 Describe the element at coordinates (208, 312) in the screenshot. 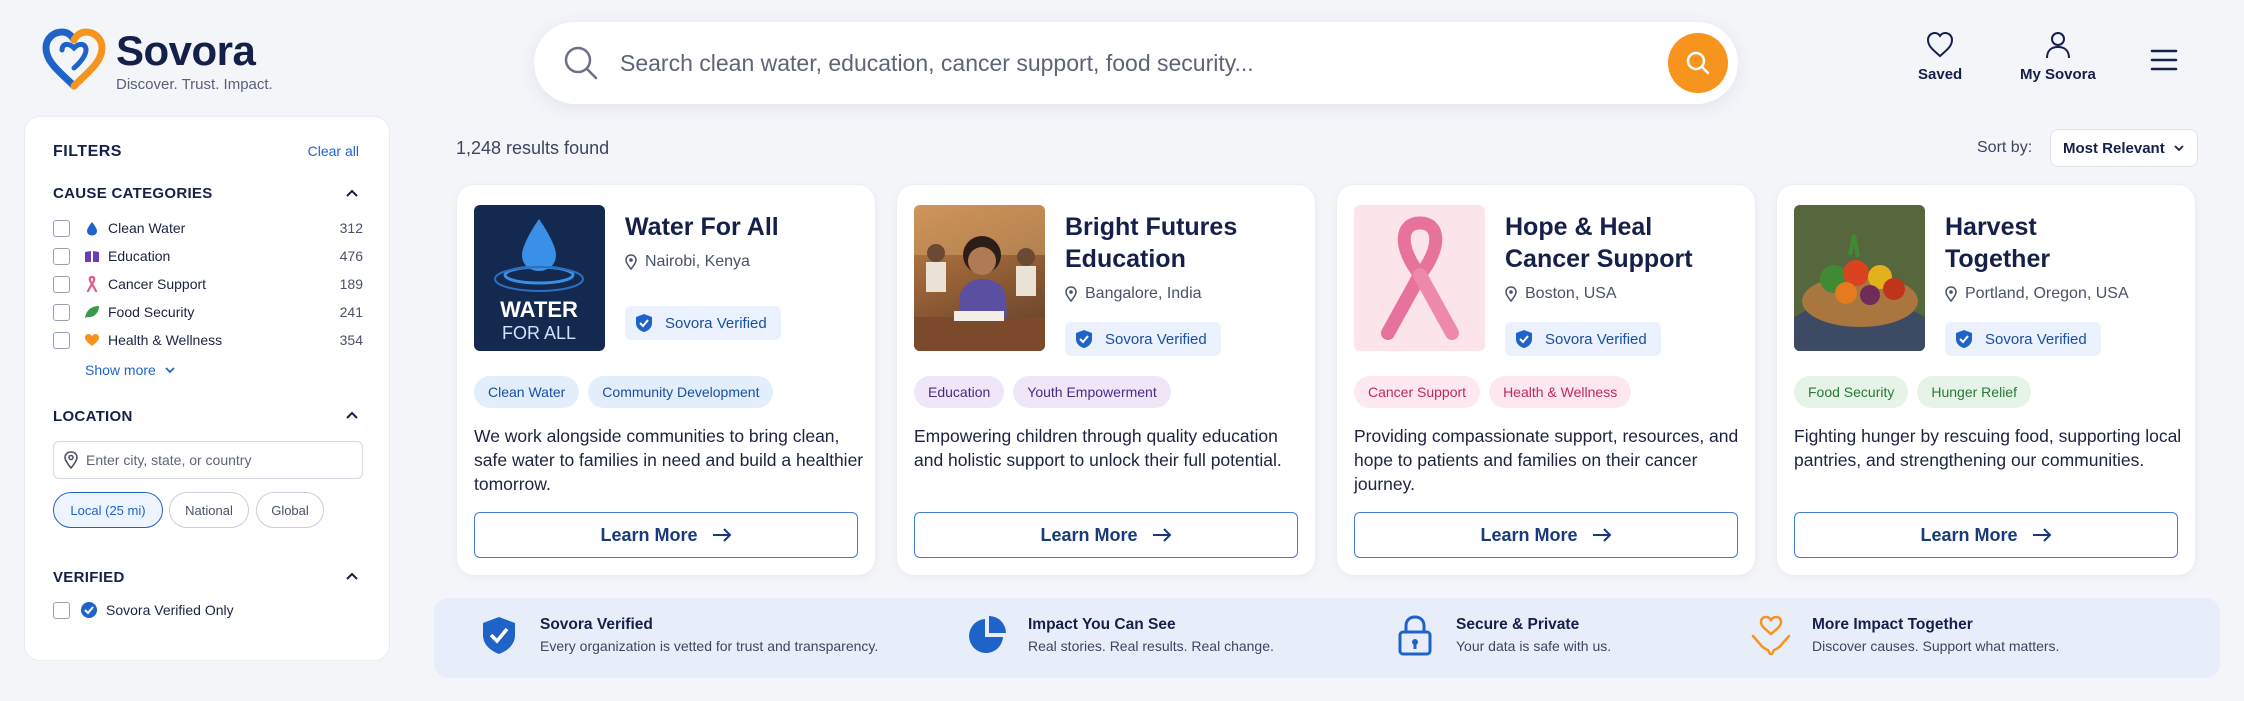

I see `cause-filter-food-security: Food Security 241` at that location.